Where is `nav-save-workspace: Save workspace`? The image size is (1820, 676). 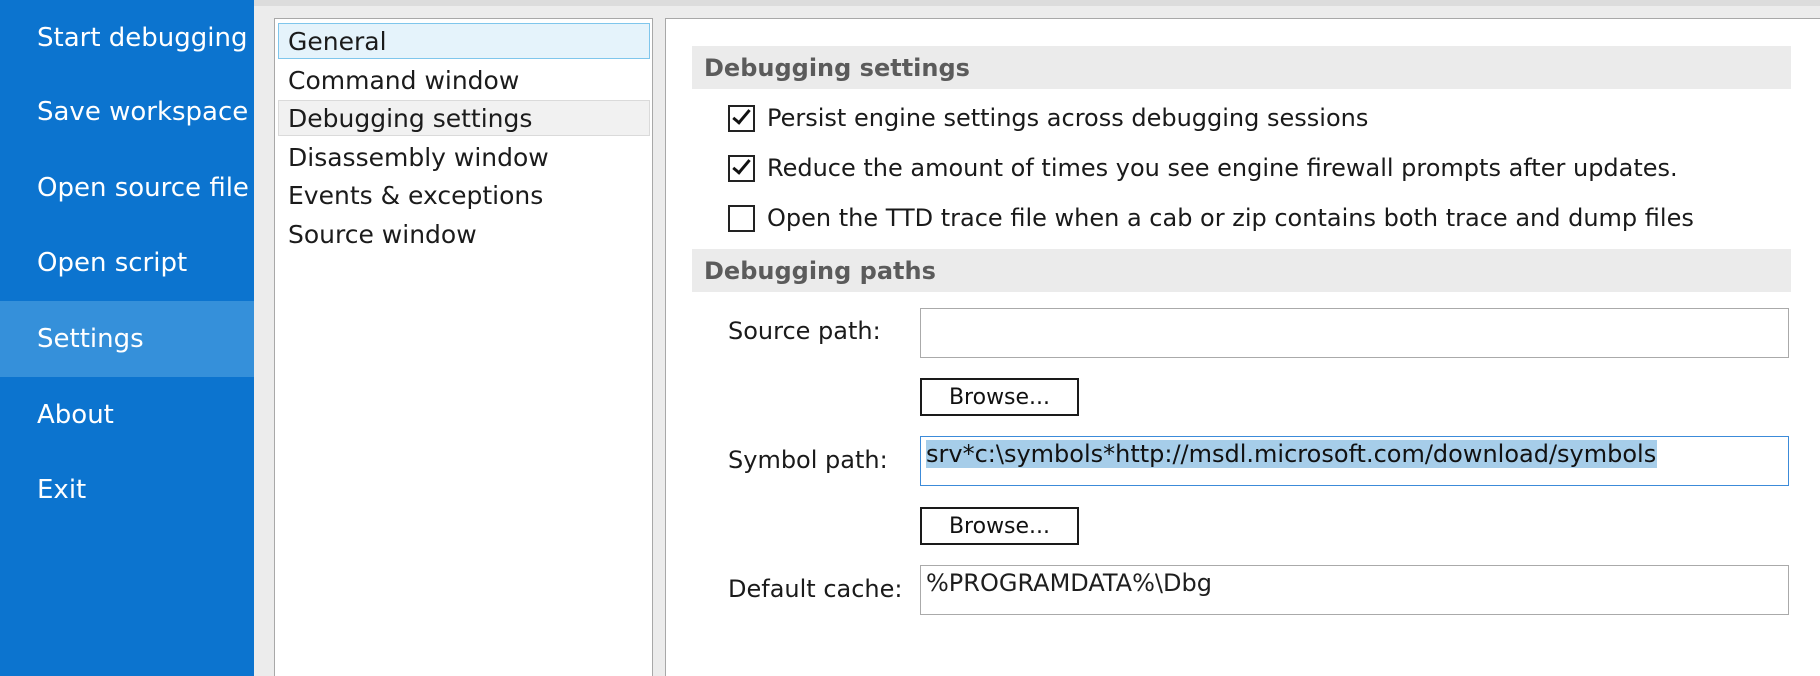 nav-save-workspace: Save workspace is located at coordinates (127, 112).